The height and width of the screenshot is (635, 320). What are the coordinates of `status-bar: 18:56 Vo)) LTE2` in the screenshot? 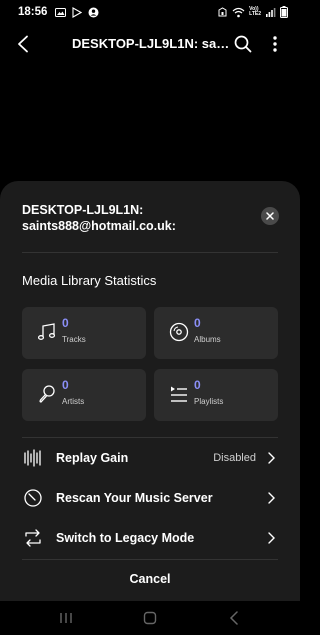 It's located at (150, 12).